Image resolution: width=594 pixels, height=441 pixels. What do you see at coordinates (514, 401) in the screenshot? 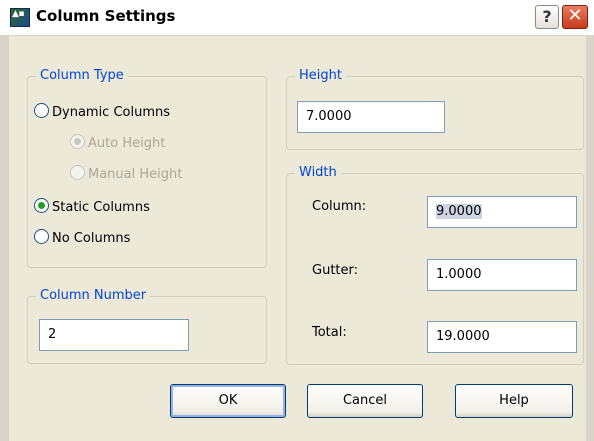
I see `help-button: Help` at bounding box center [514, 401].